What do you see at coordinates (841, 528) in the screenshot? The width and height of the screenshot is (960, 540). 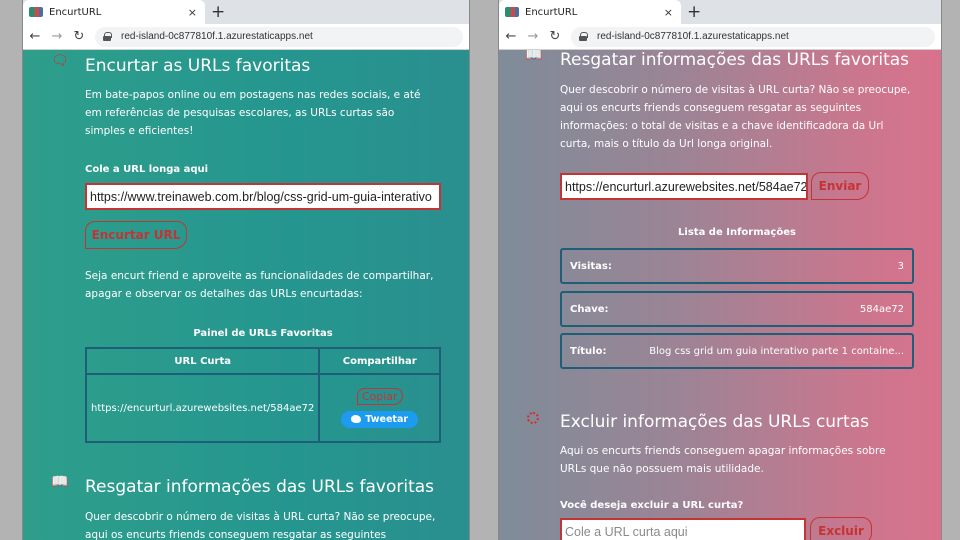 I see `delete-button: Excluir` at bounding box center [841, 528].